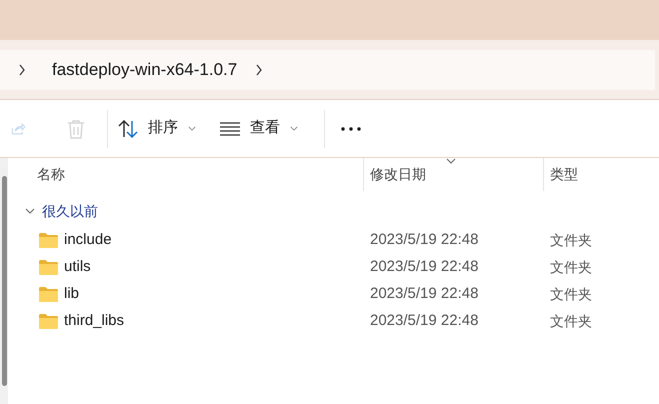  What do you see at coordinates (77, 267) in the screenshot?
I see `file-name: utils` at bounding box center [77, 267].